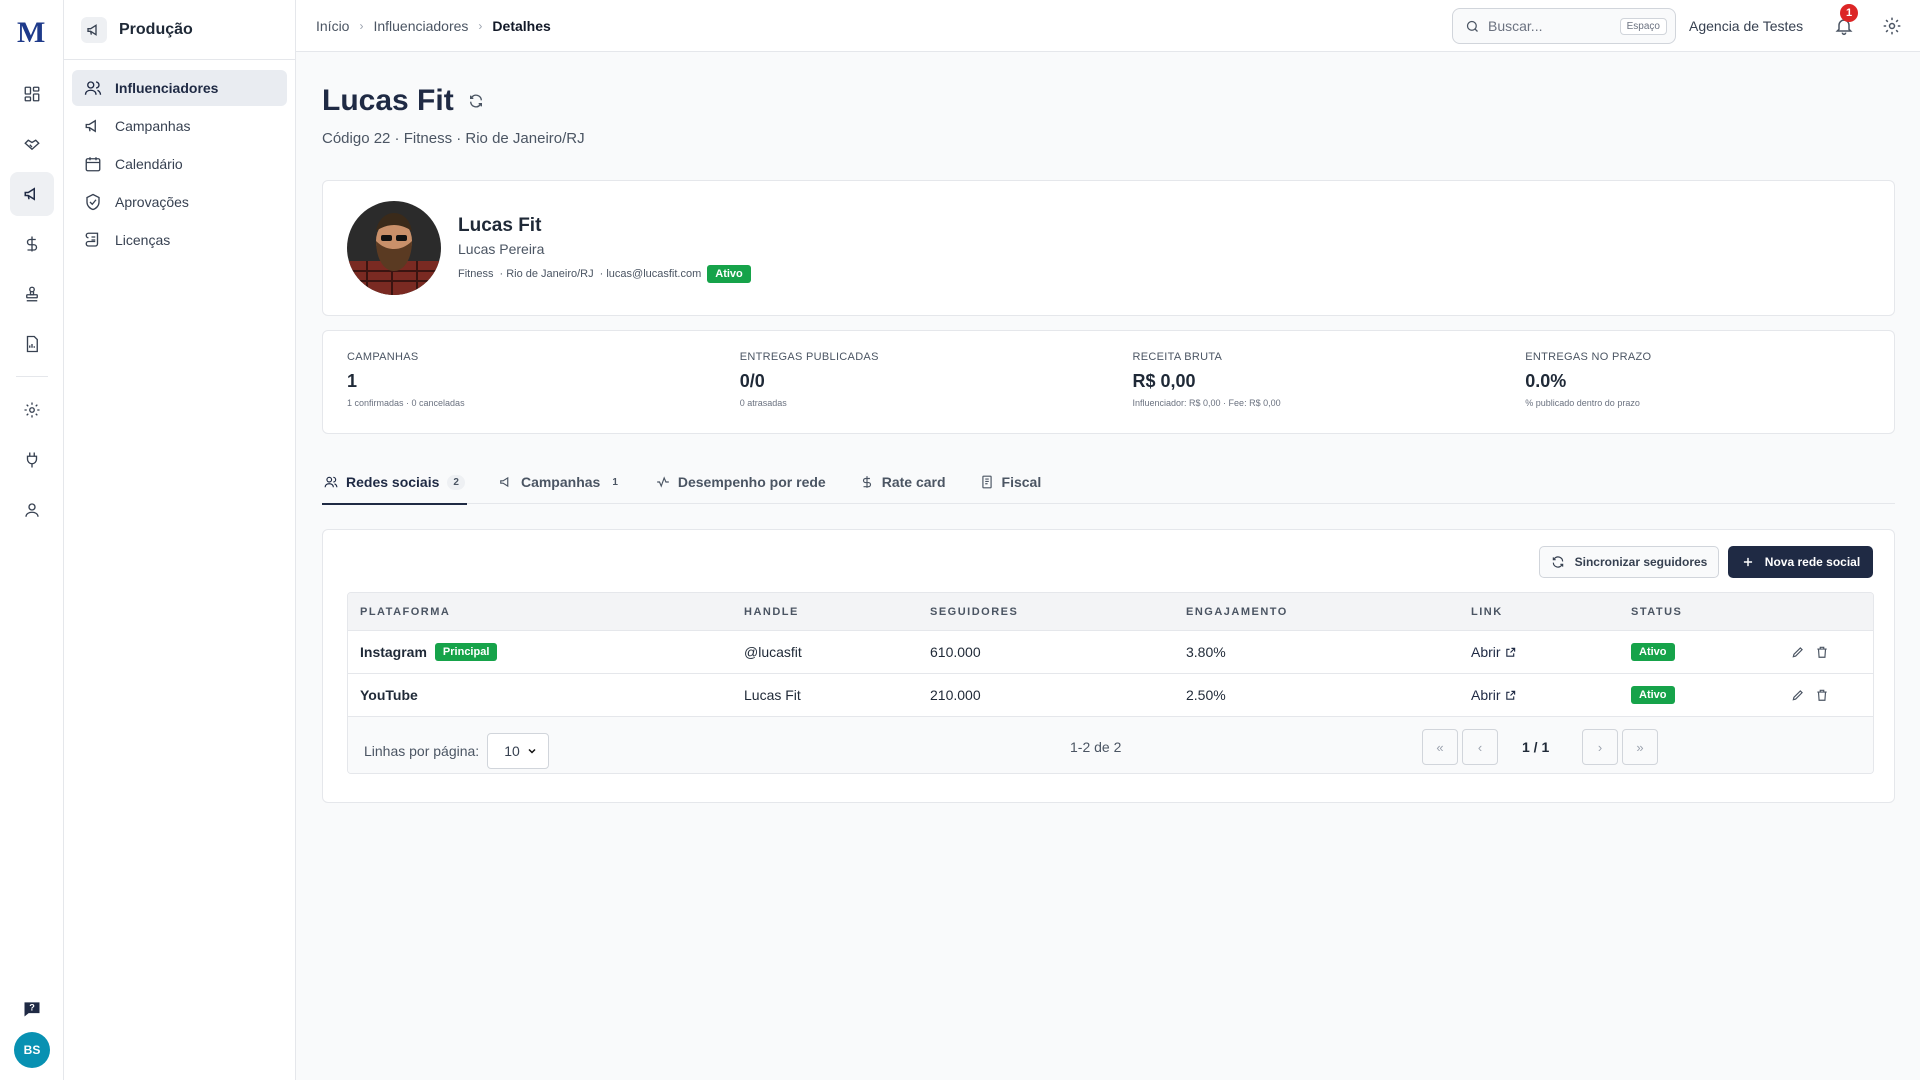 Image resolution: width=1920 pixels, height=1080 pixels. I want to click on tab-fiscal: Fiscal, so click(1011, 482).